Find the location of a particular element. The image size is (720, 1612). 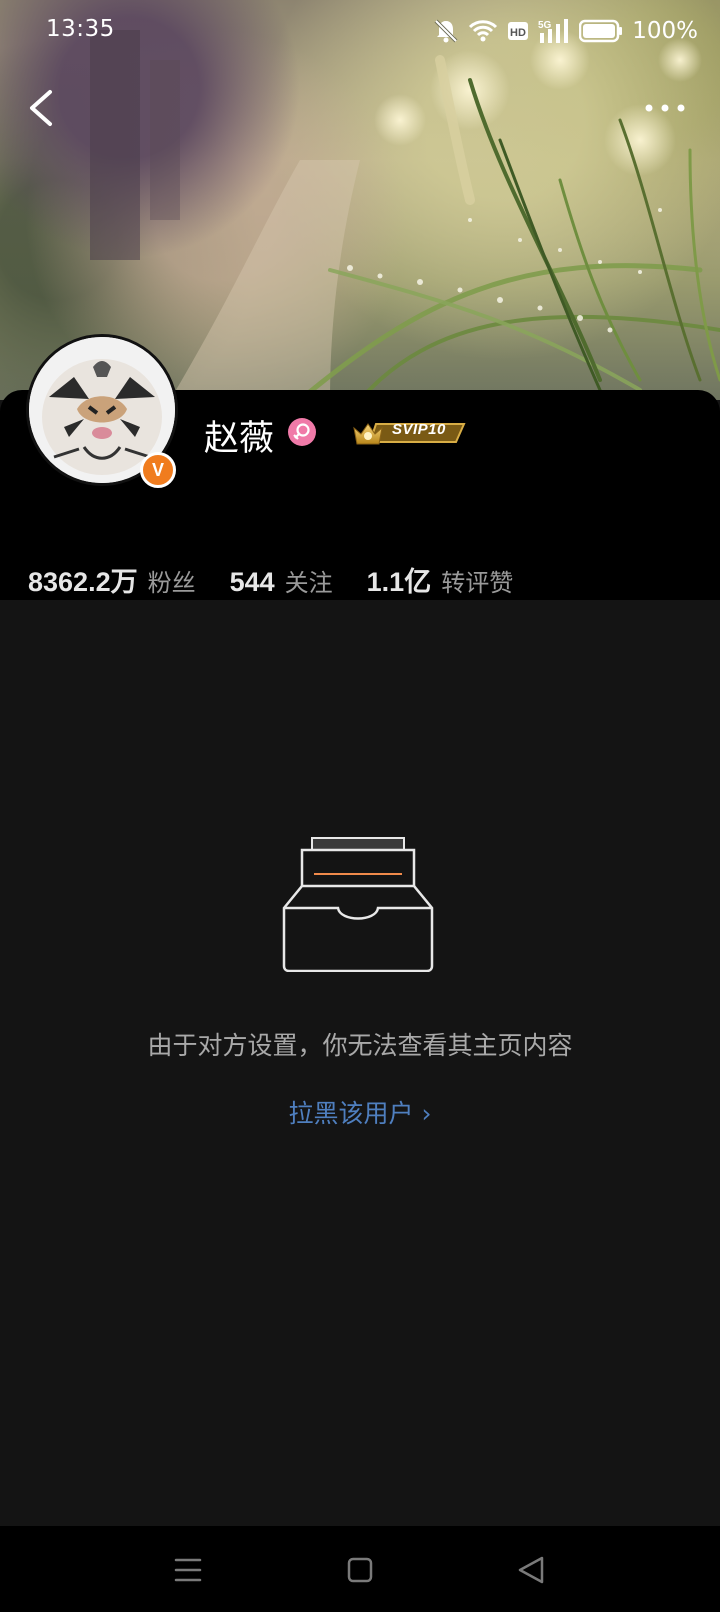

vip-level-text: SVIP10 is located at coordinates (419, 429).